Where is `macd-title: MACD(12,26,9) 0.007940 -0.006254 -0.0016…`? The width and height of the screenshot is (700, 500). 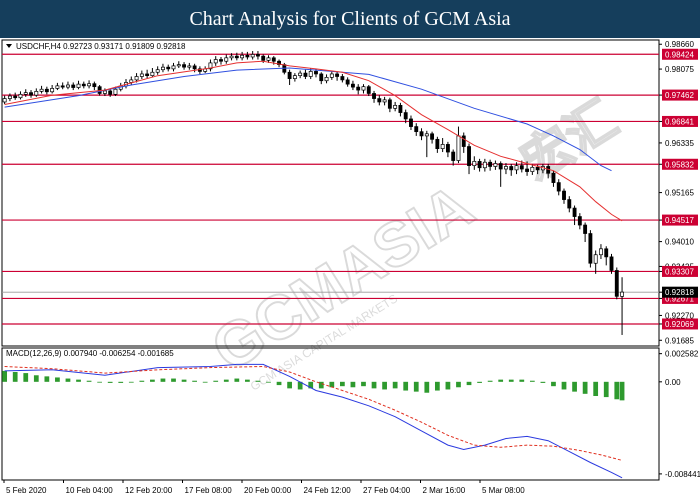 macd-title: MACD(12,26,9) 0.007940 -0.006254 -0.0016… is located at coordinates (90, 353).